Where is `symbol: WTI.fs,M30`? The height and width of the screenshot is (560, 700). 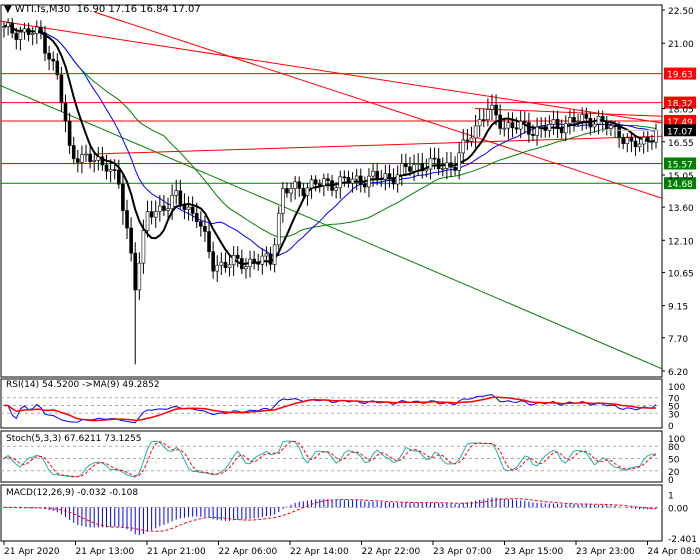
symbol: WTI.fs,M30 is located at coordinates (42, 9).